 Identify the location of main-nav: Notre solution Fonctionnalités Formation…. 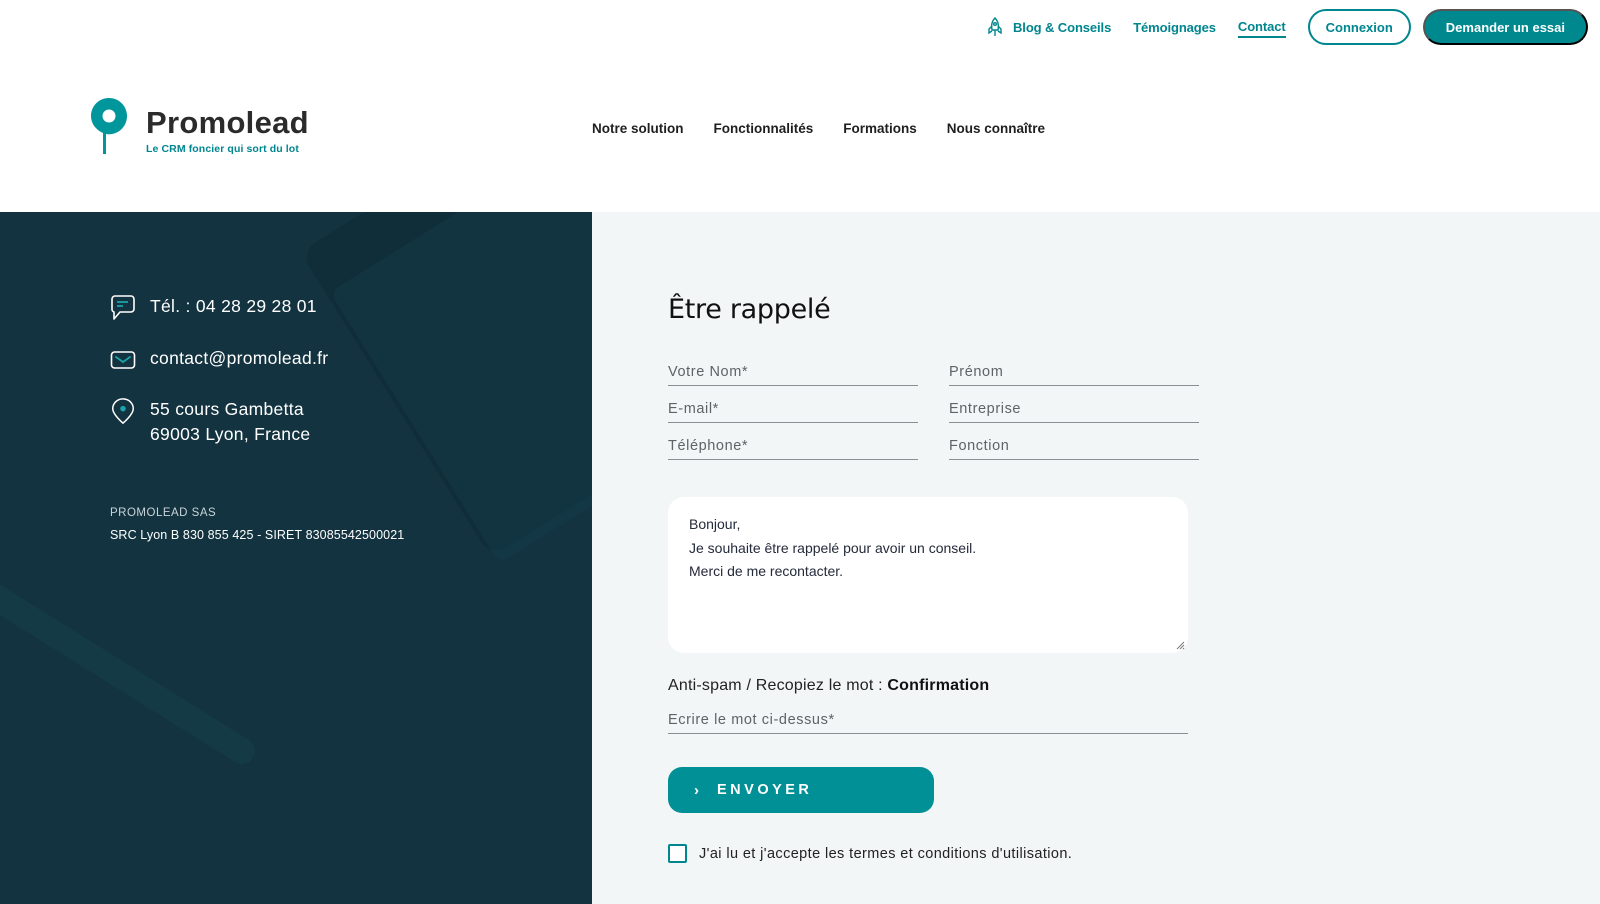
(833, 128).